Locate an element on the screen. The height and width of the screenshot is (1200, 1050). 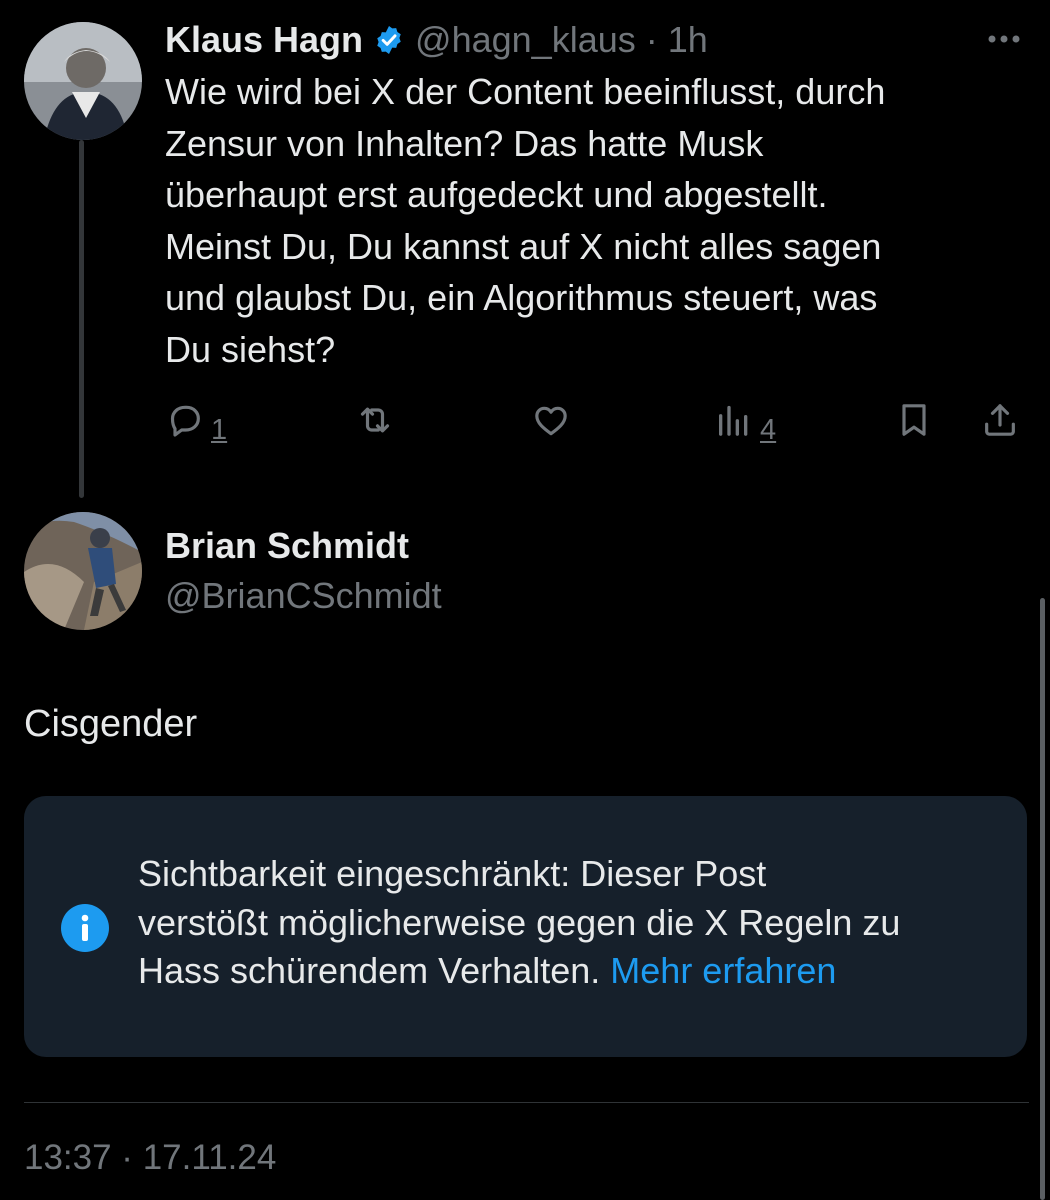
views-icon is located at coordinates (734, 422).